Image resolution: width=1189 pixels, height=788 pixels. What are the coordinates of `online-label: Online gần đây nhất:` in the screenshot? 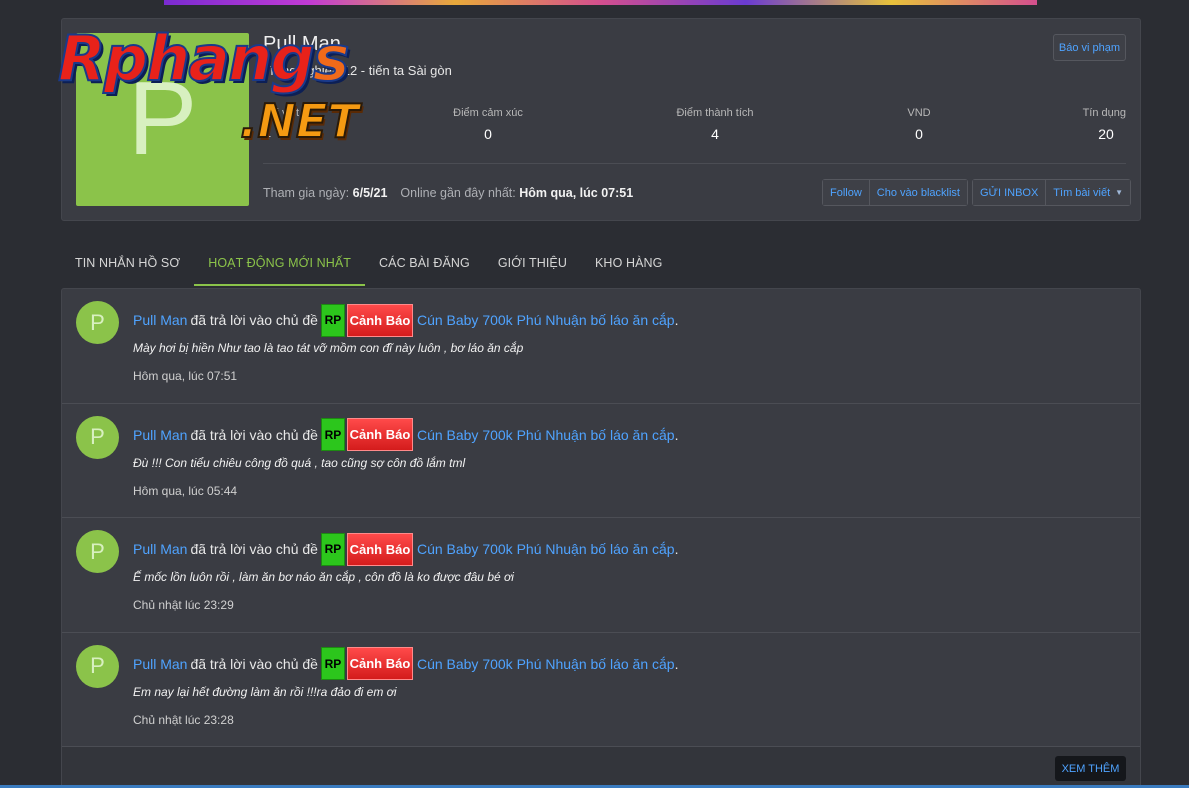 It's located at (458, 193).